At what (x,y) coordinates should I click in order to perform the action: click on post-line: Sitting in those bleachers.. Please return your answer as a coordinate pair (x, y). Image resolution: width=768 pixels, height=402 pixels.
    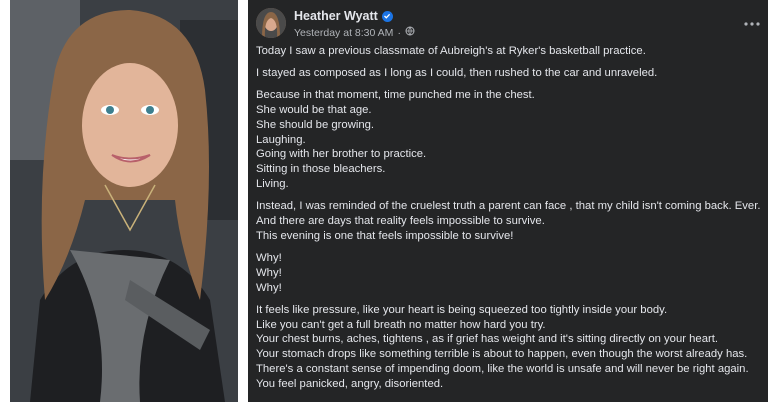
    Looking at the image, I should click on (321, 169).